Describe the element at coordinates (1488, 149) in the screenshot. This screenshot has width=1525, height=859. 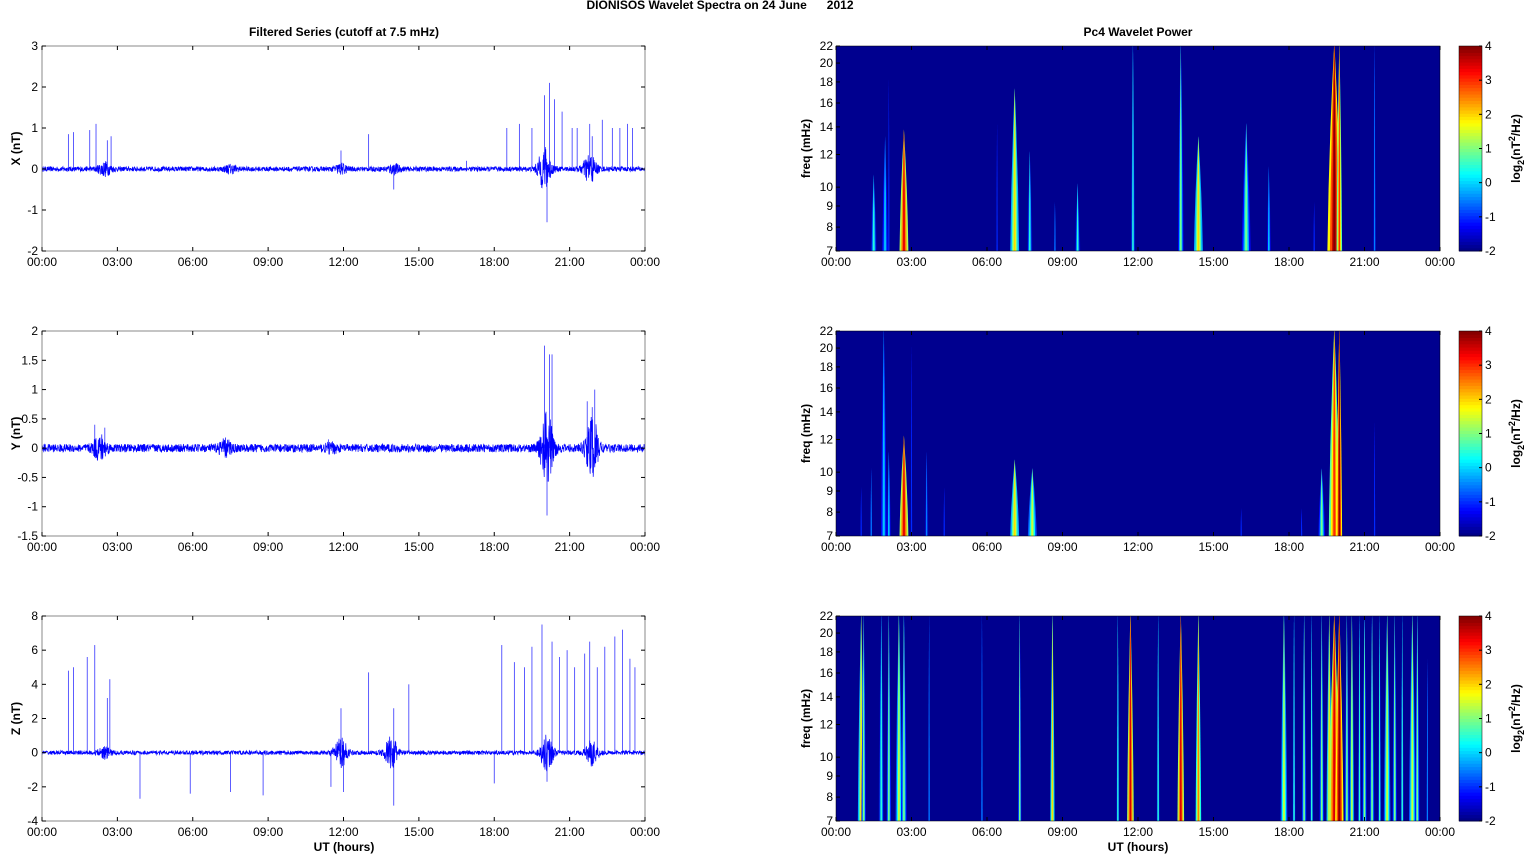
I see `colorbar-tick-label: 1` at that location.